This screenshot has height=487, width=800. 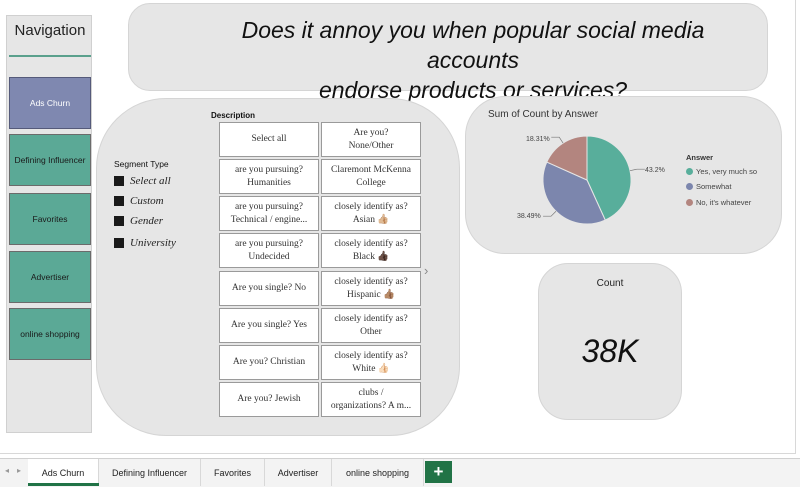 I want to click on tile-line: Are you? Jewish, so click(x=269, y=399).